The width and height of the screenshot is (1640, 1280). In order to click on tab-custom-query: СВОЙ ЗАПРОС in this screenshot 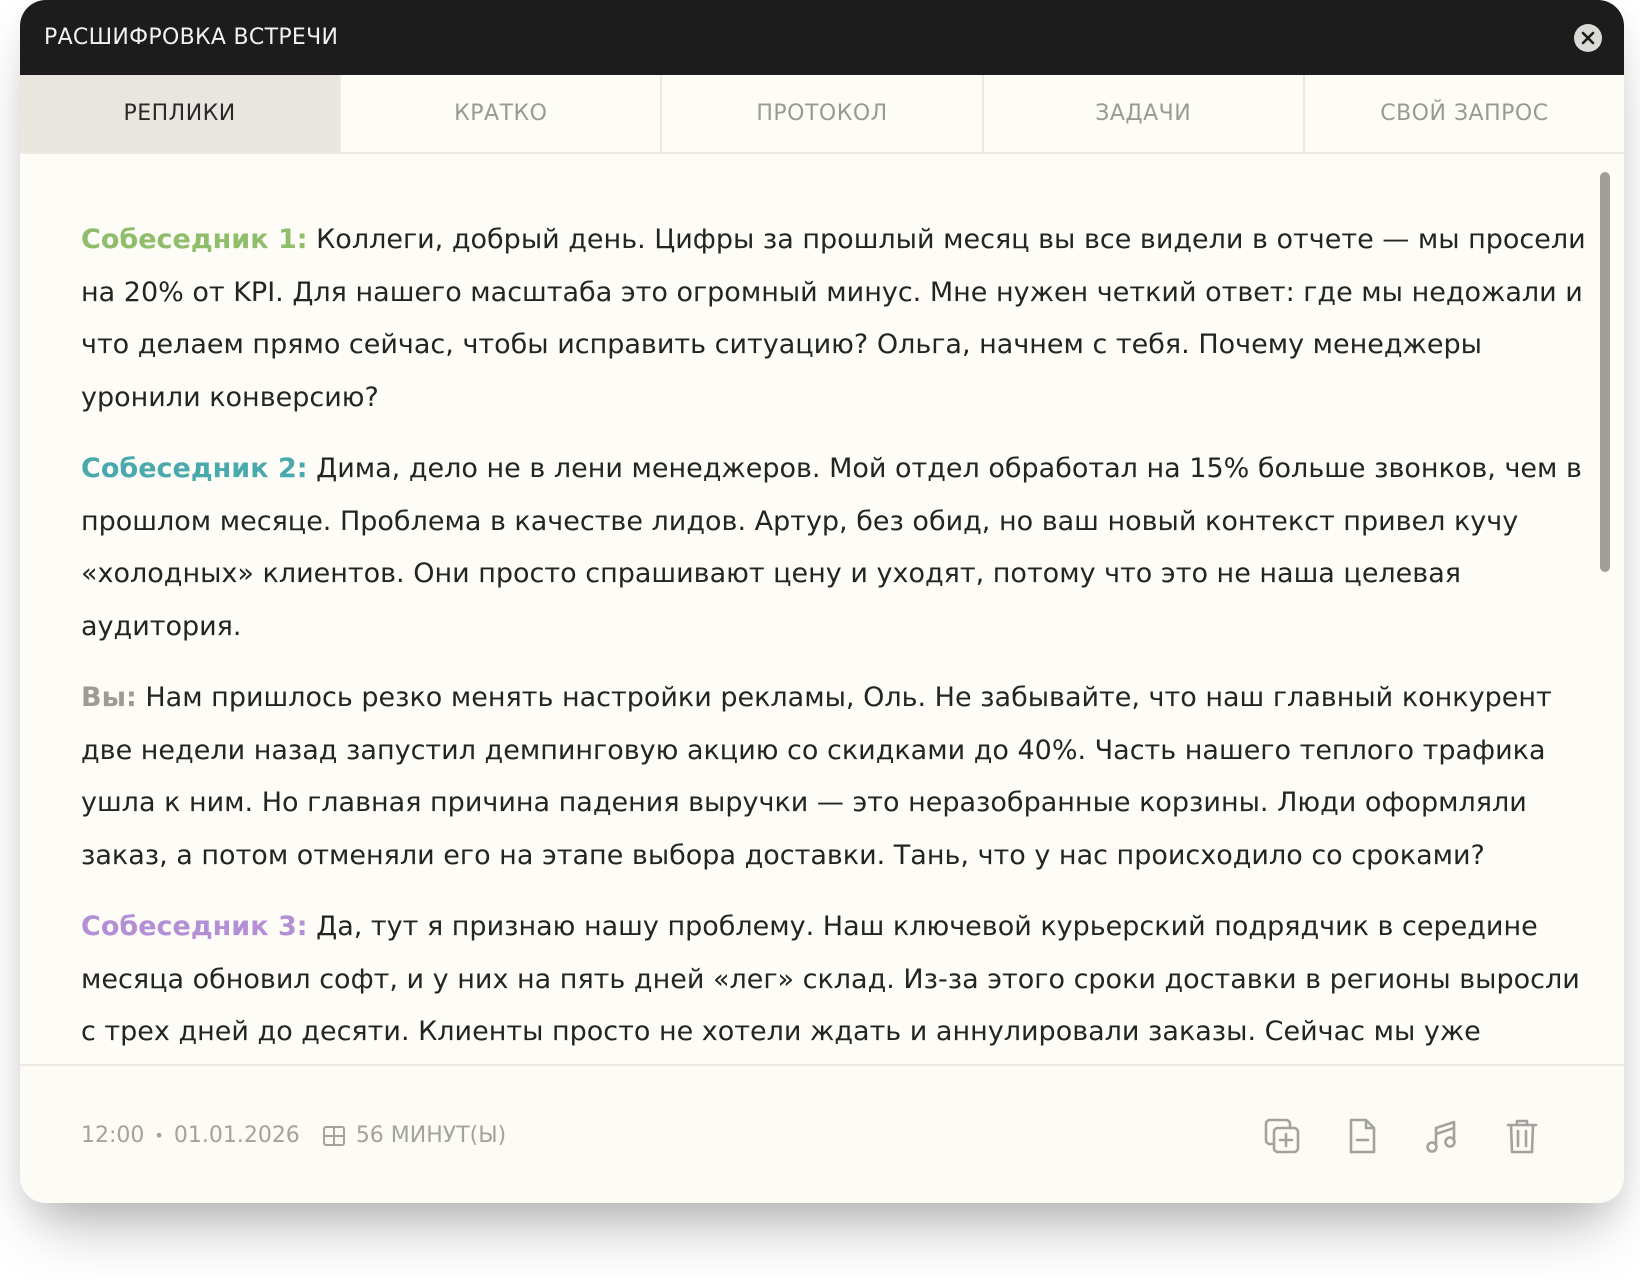, I will do `click(1464, 113)`.